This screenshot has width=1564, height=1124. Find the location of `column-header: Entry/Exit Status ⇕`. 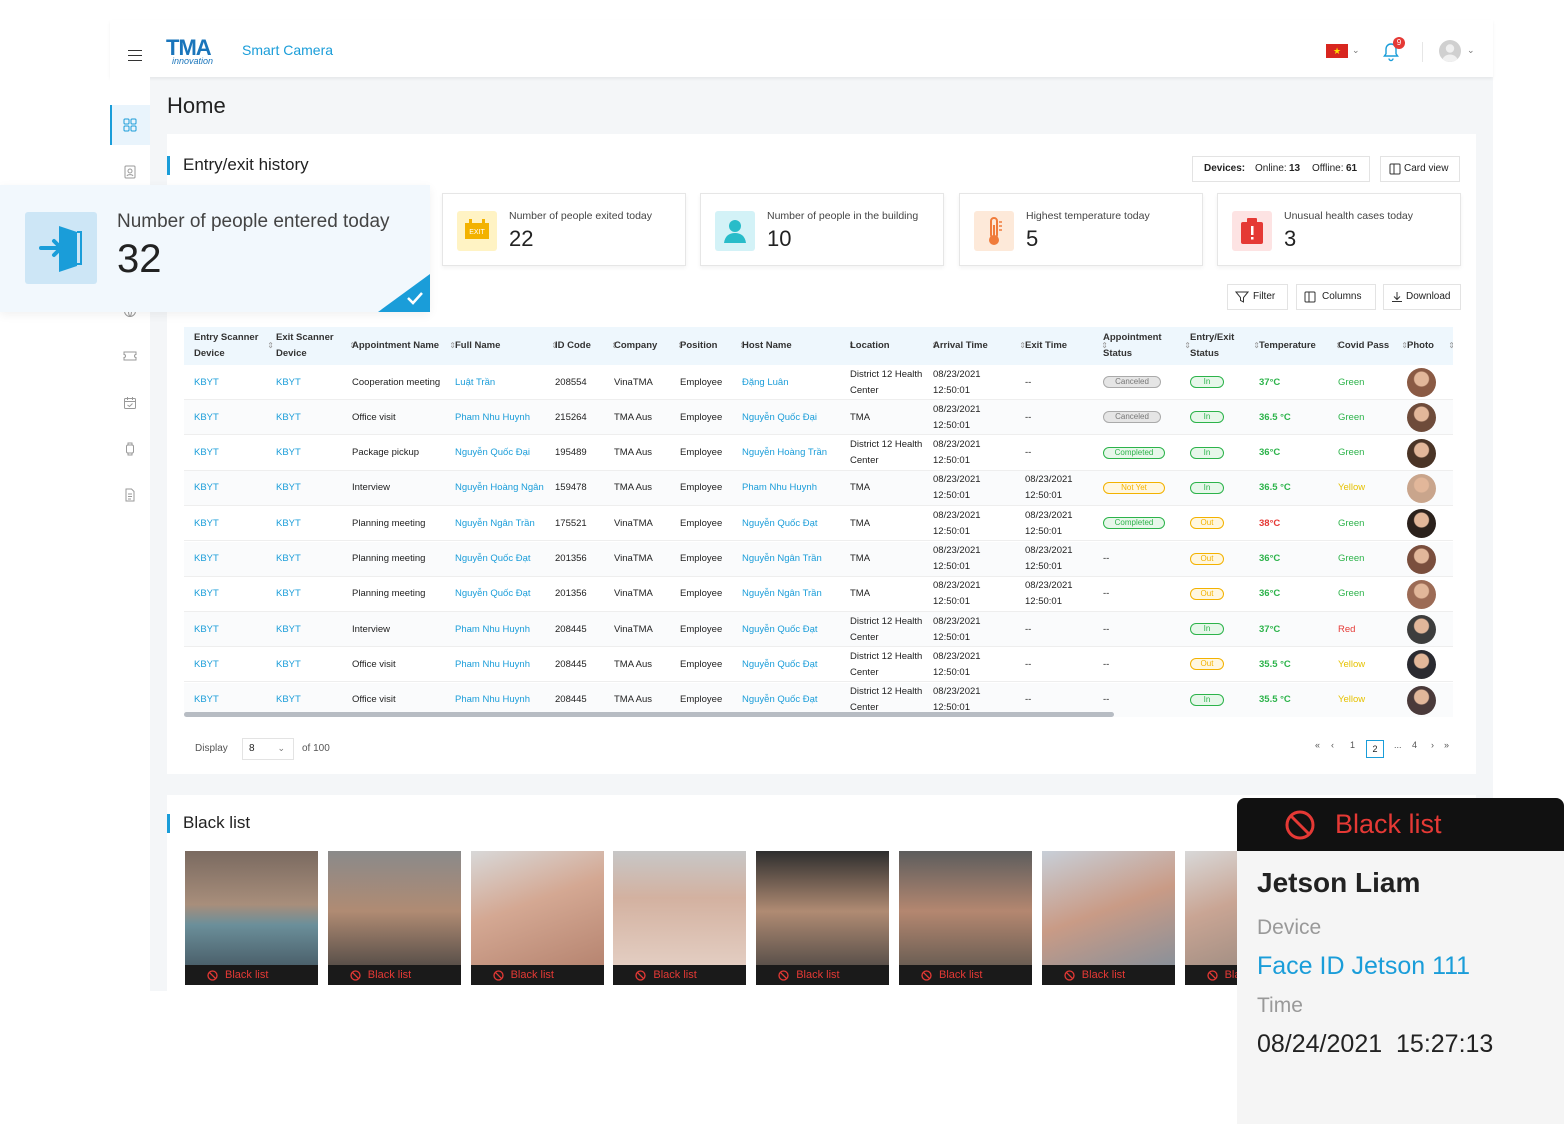

column-header: Entry/Exit Status ⇕ is located at coordinates (1225, 346).